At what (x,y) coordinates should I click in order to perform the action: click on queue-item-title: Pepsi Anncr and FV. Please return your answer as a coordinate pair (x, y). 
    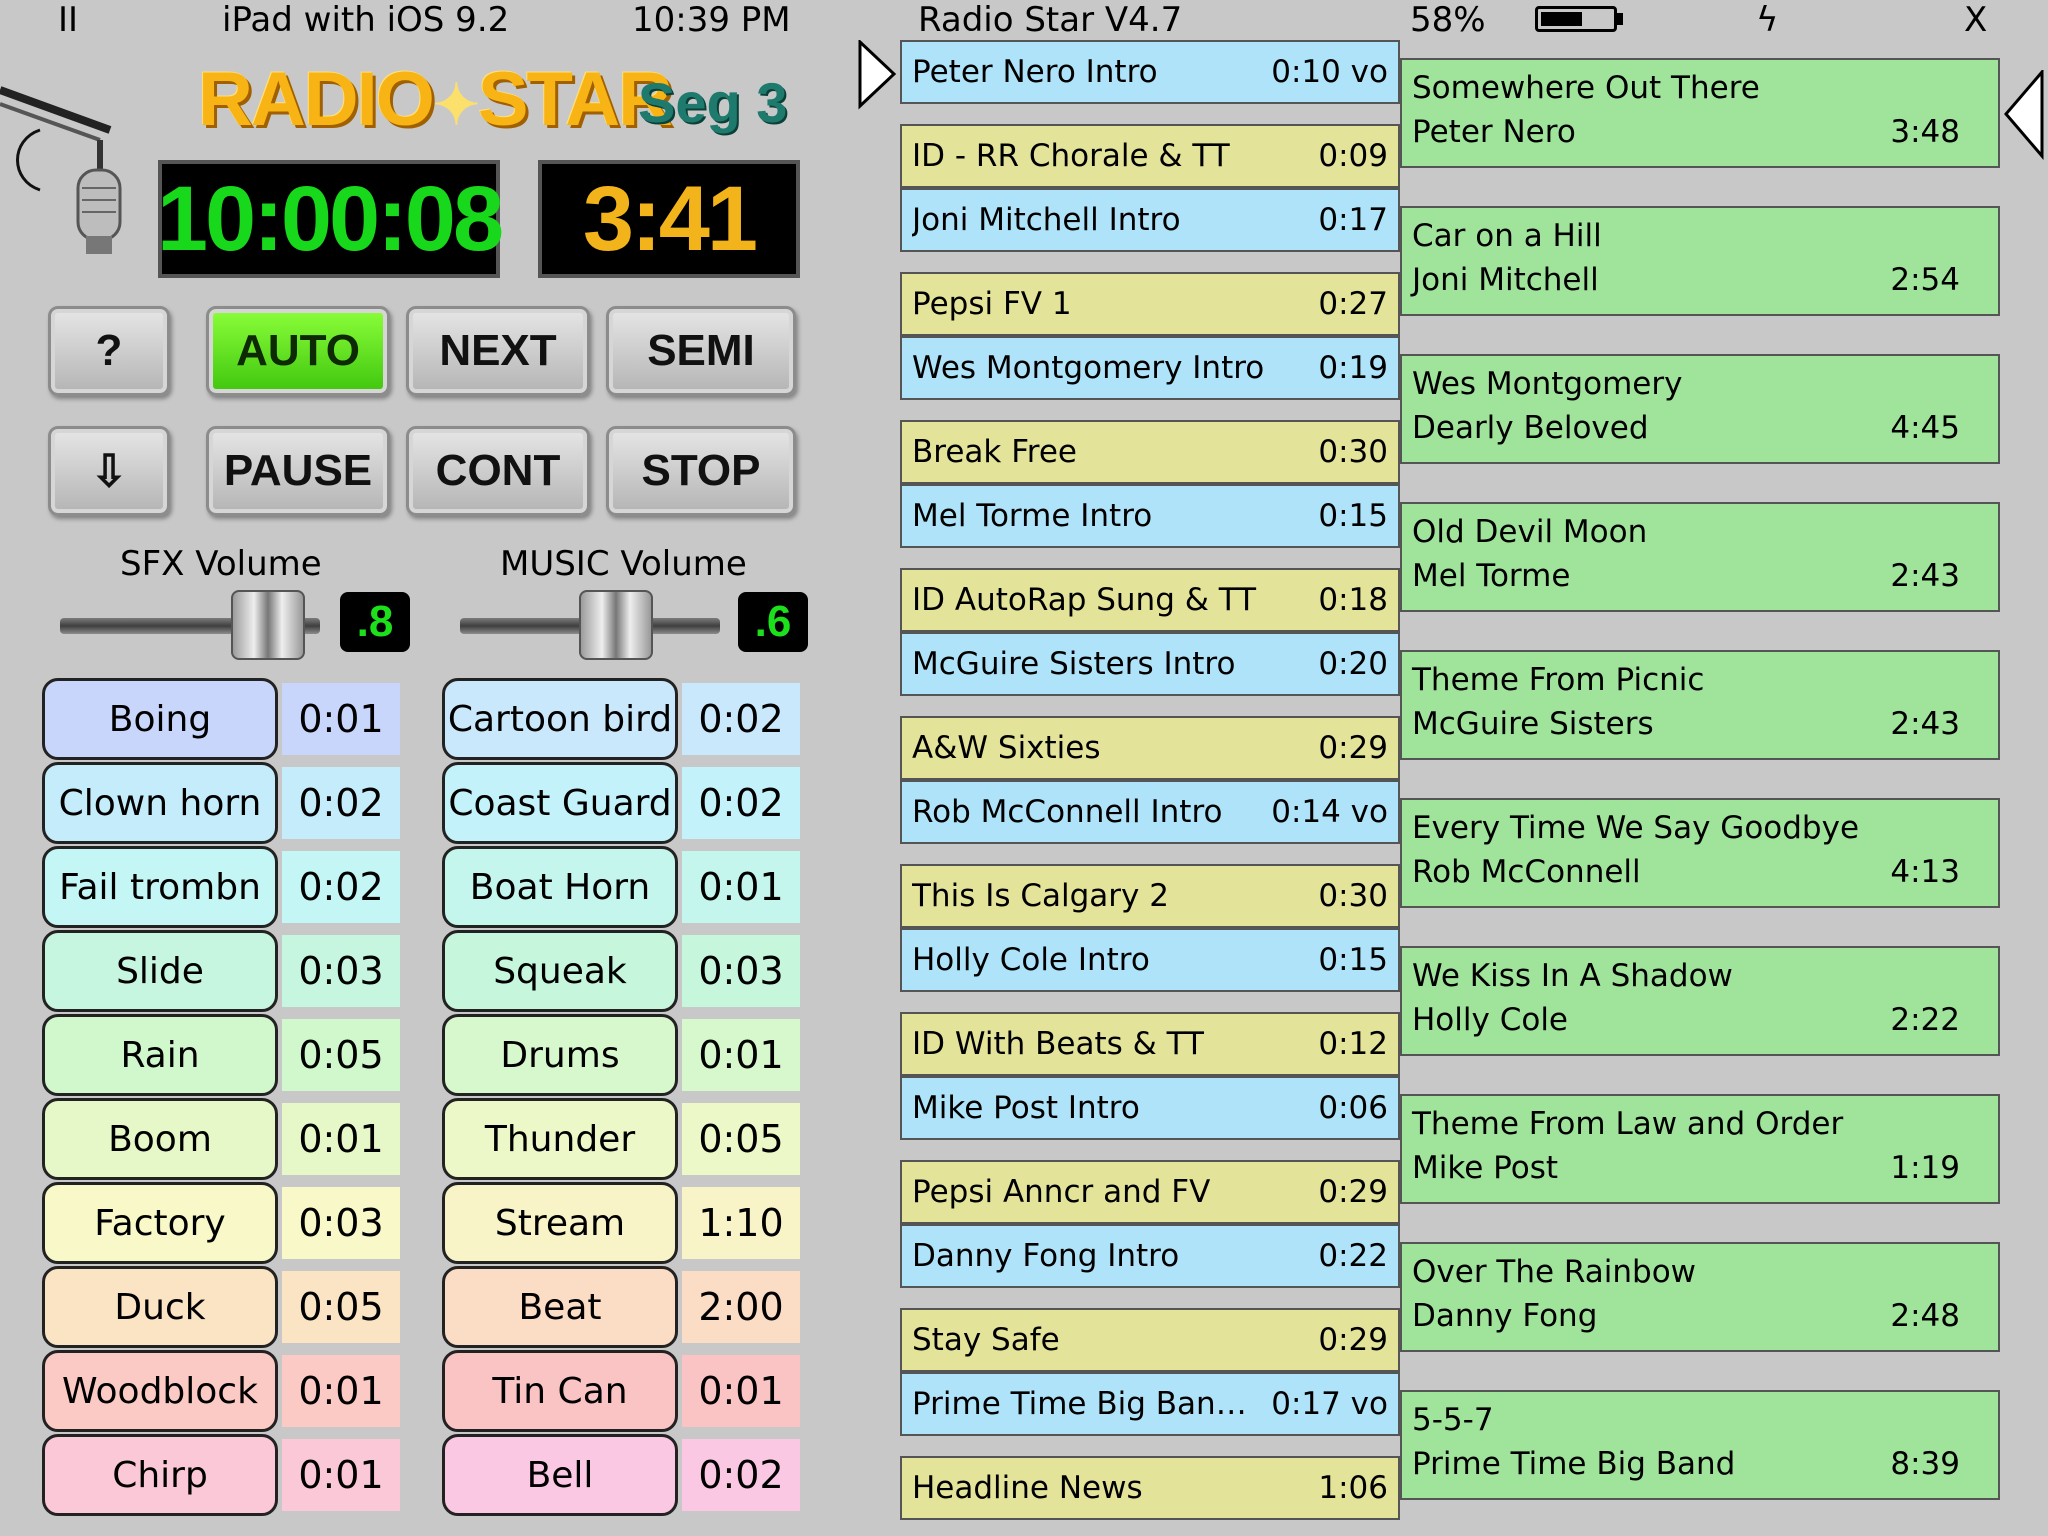
    Looking at the image, I should click on (1061, 1192).